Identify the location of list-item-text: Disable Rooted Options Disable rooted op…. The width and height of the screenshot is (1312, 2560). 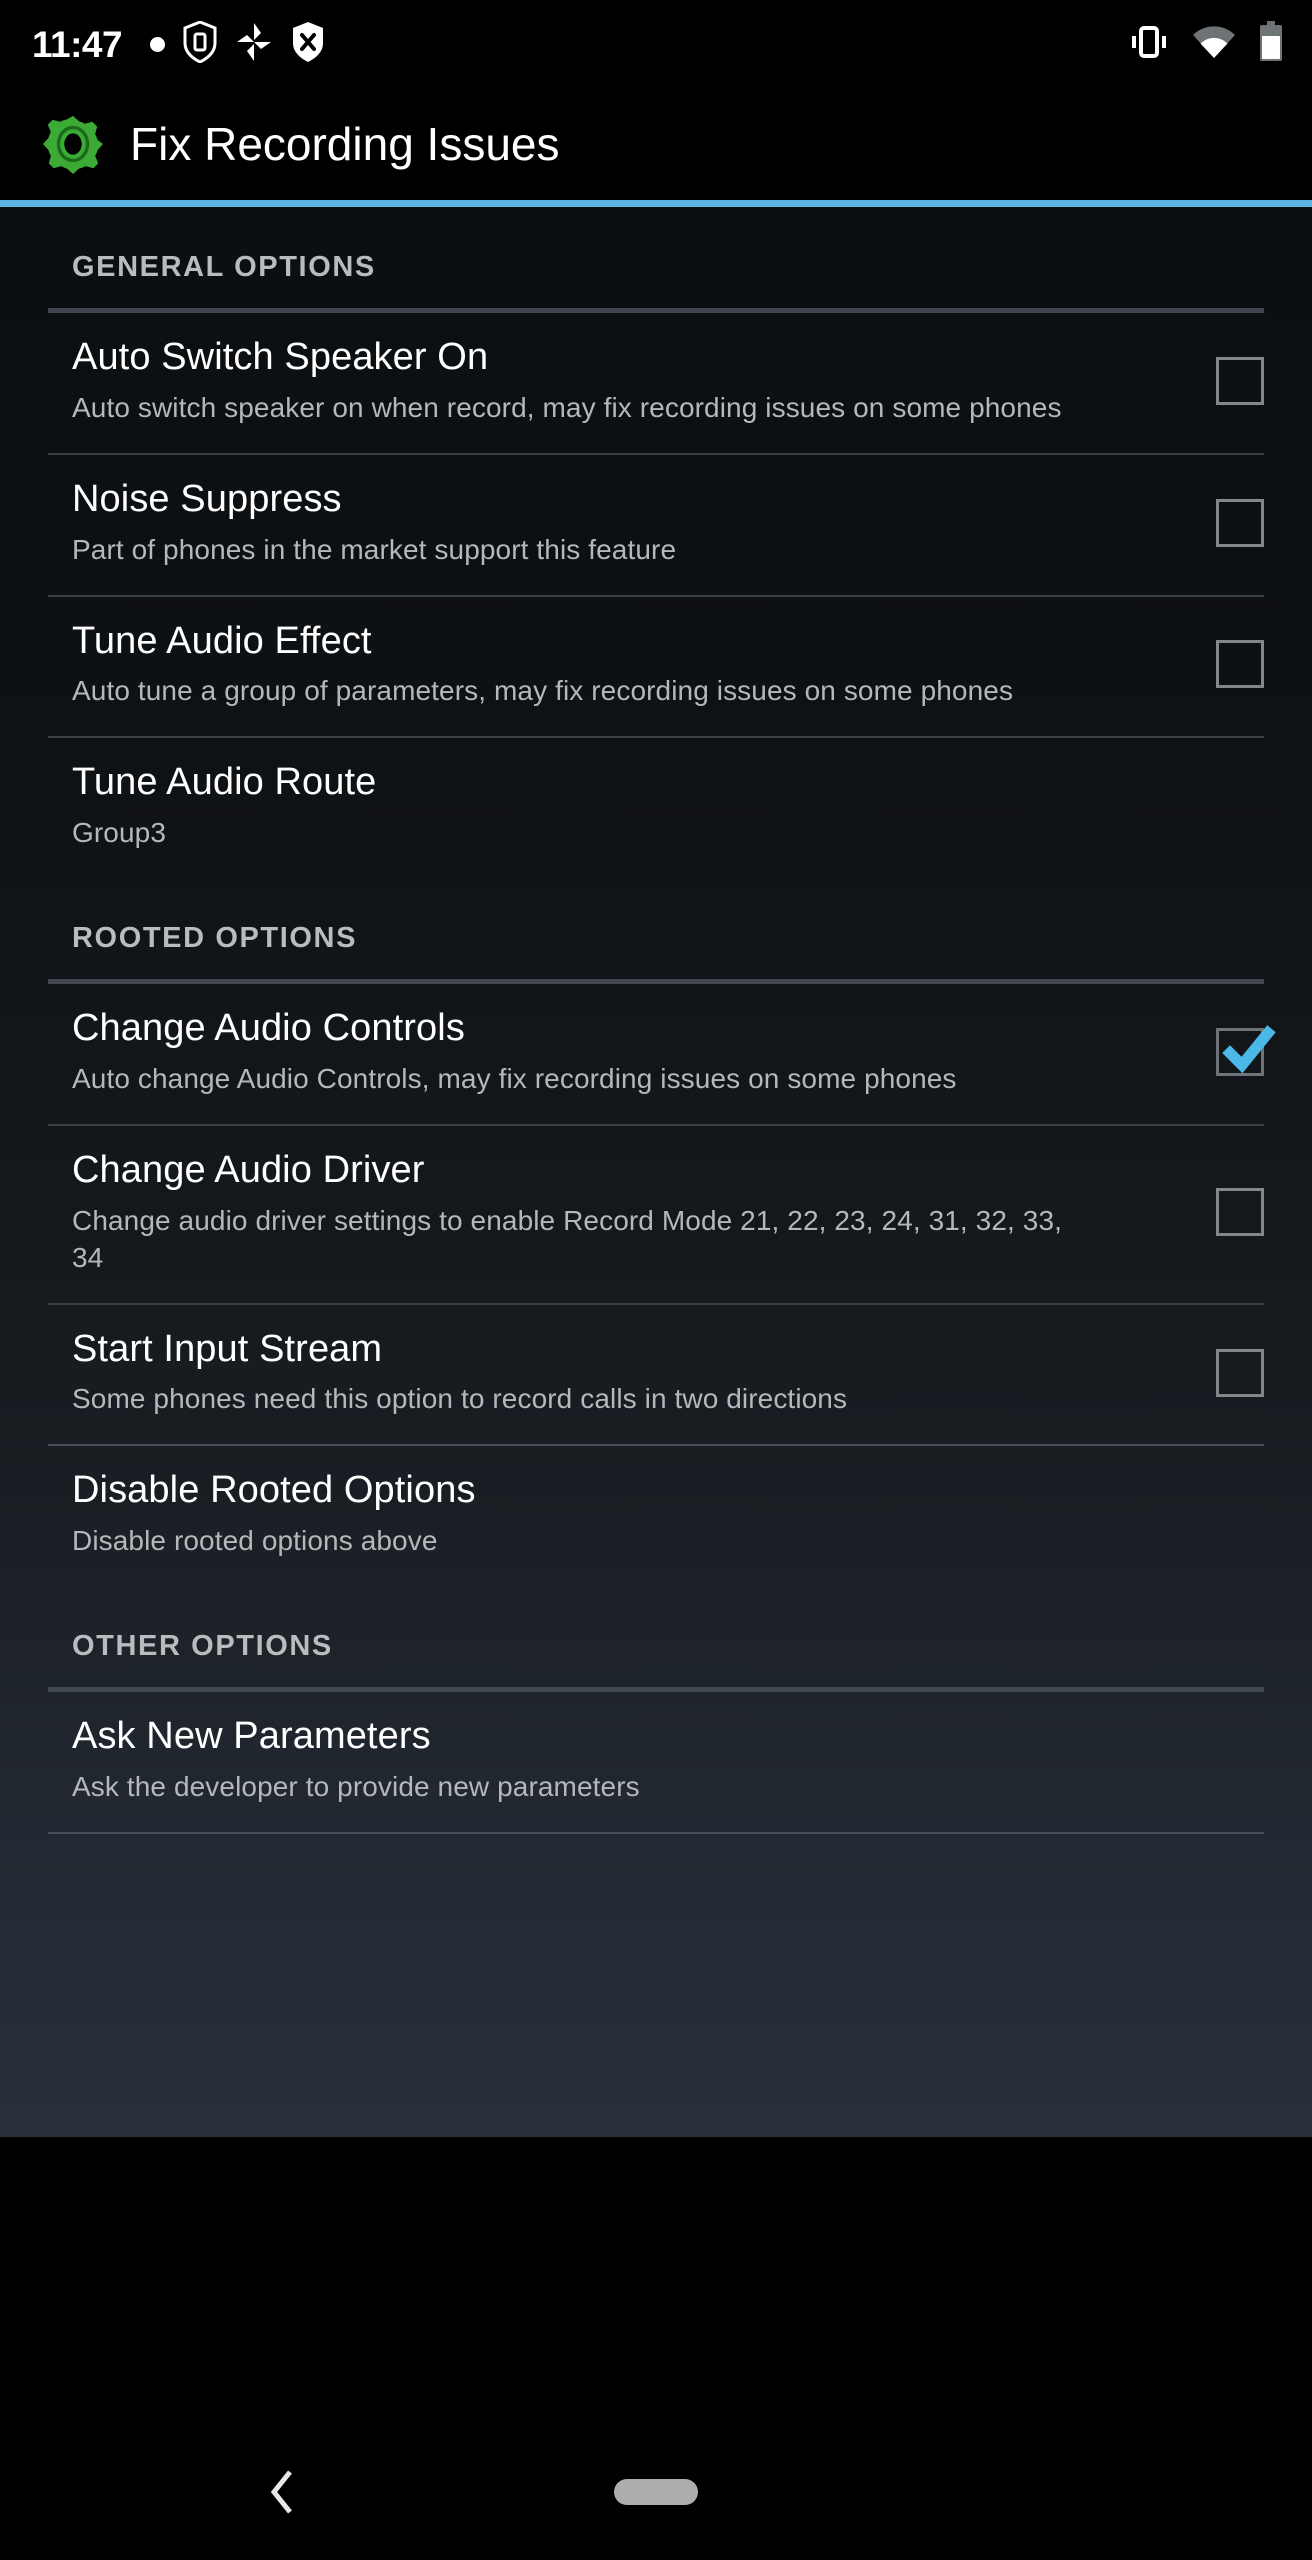
(668, 1514).